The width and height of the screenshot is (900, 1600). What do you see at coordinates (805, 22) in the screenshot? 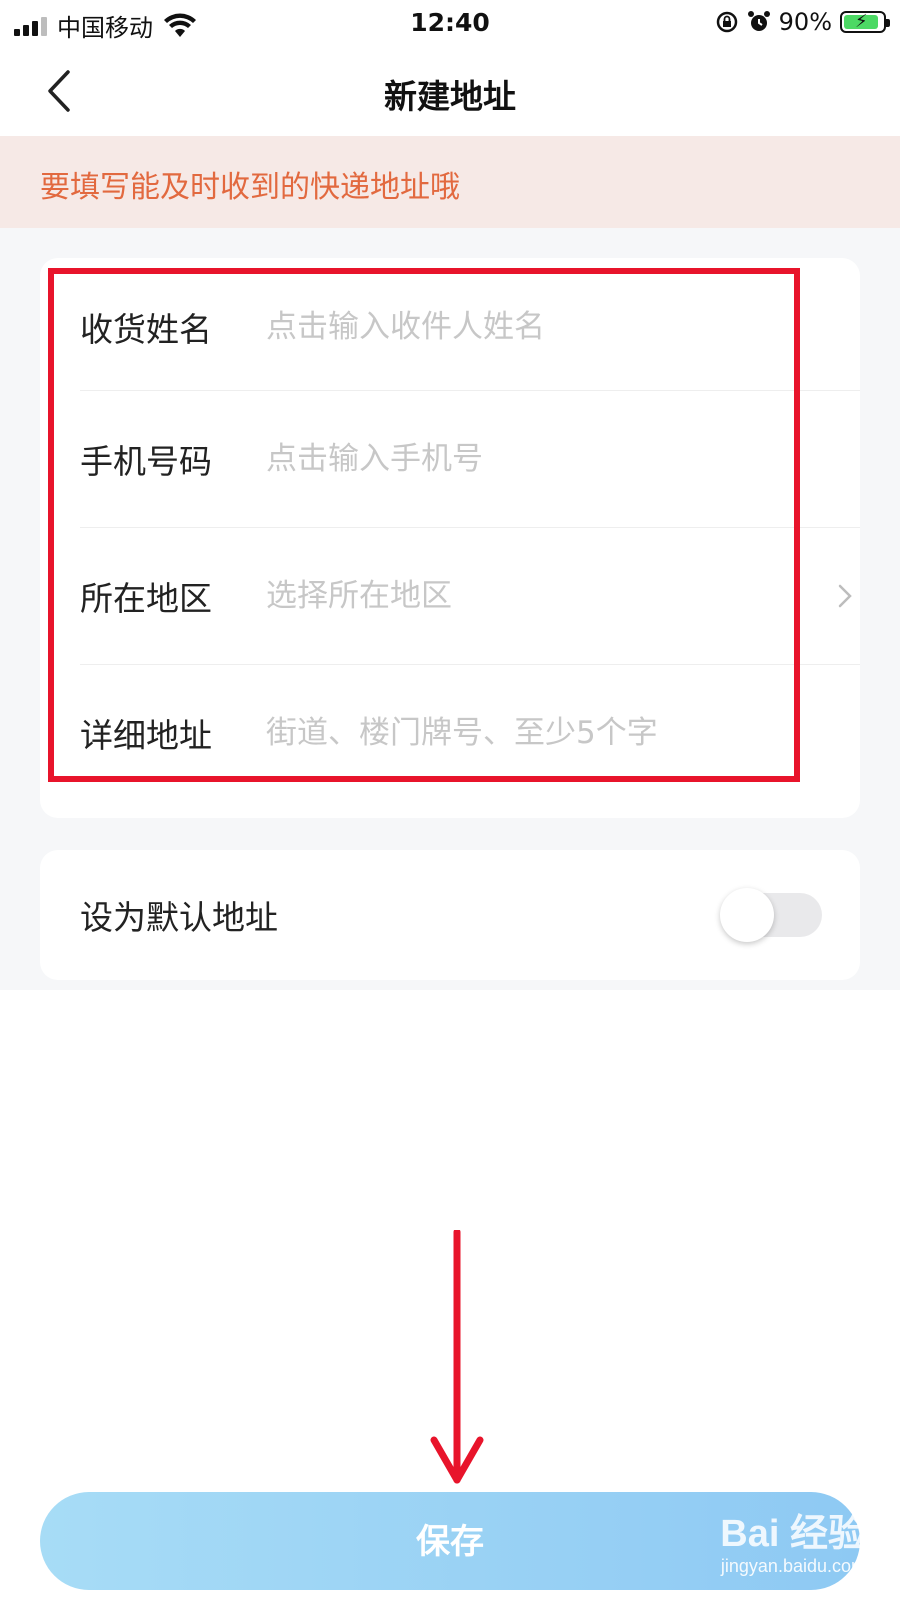
I see `battery-percent: 90%` at bounding box center [805, 22].